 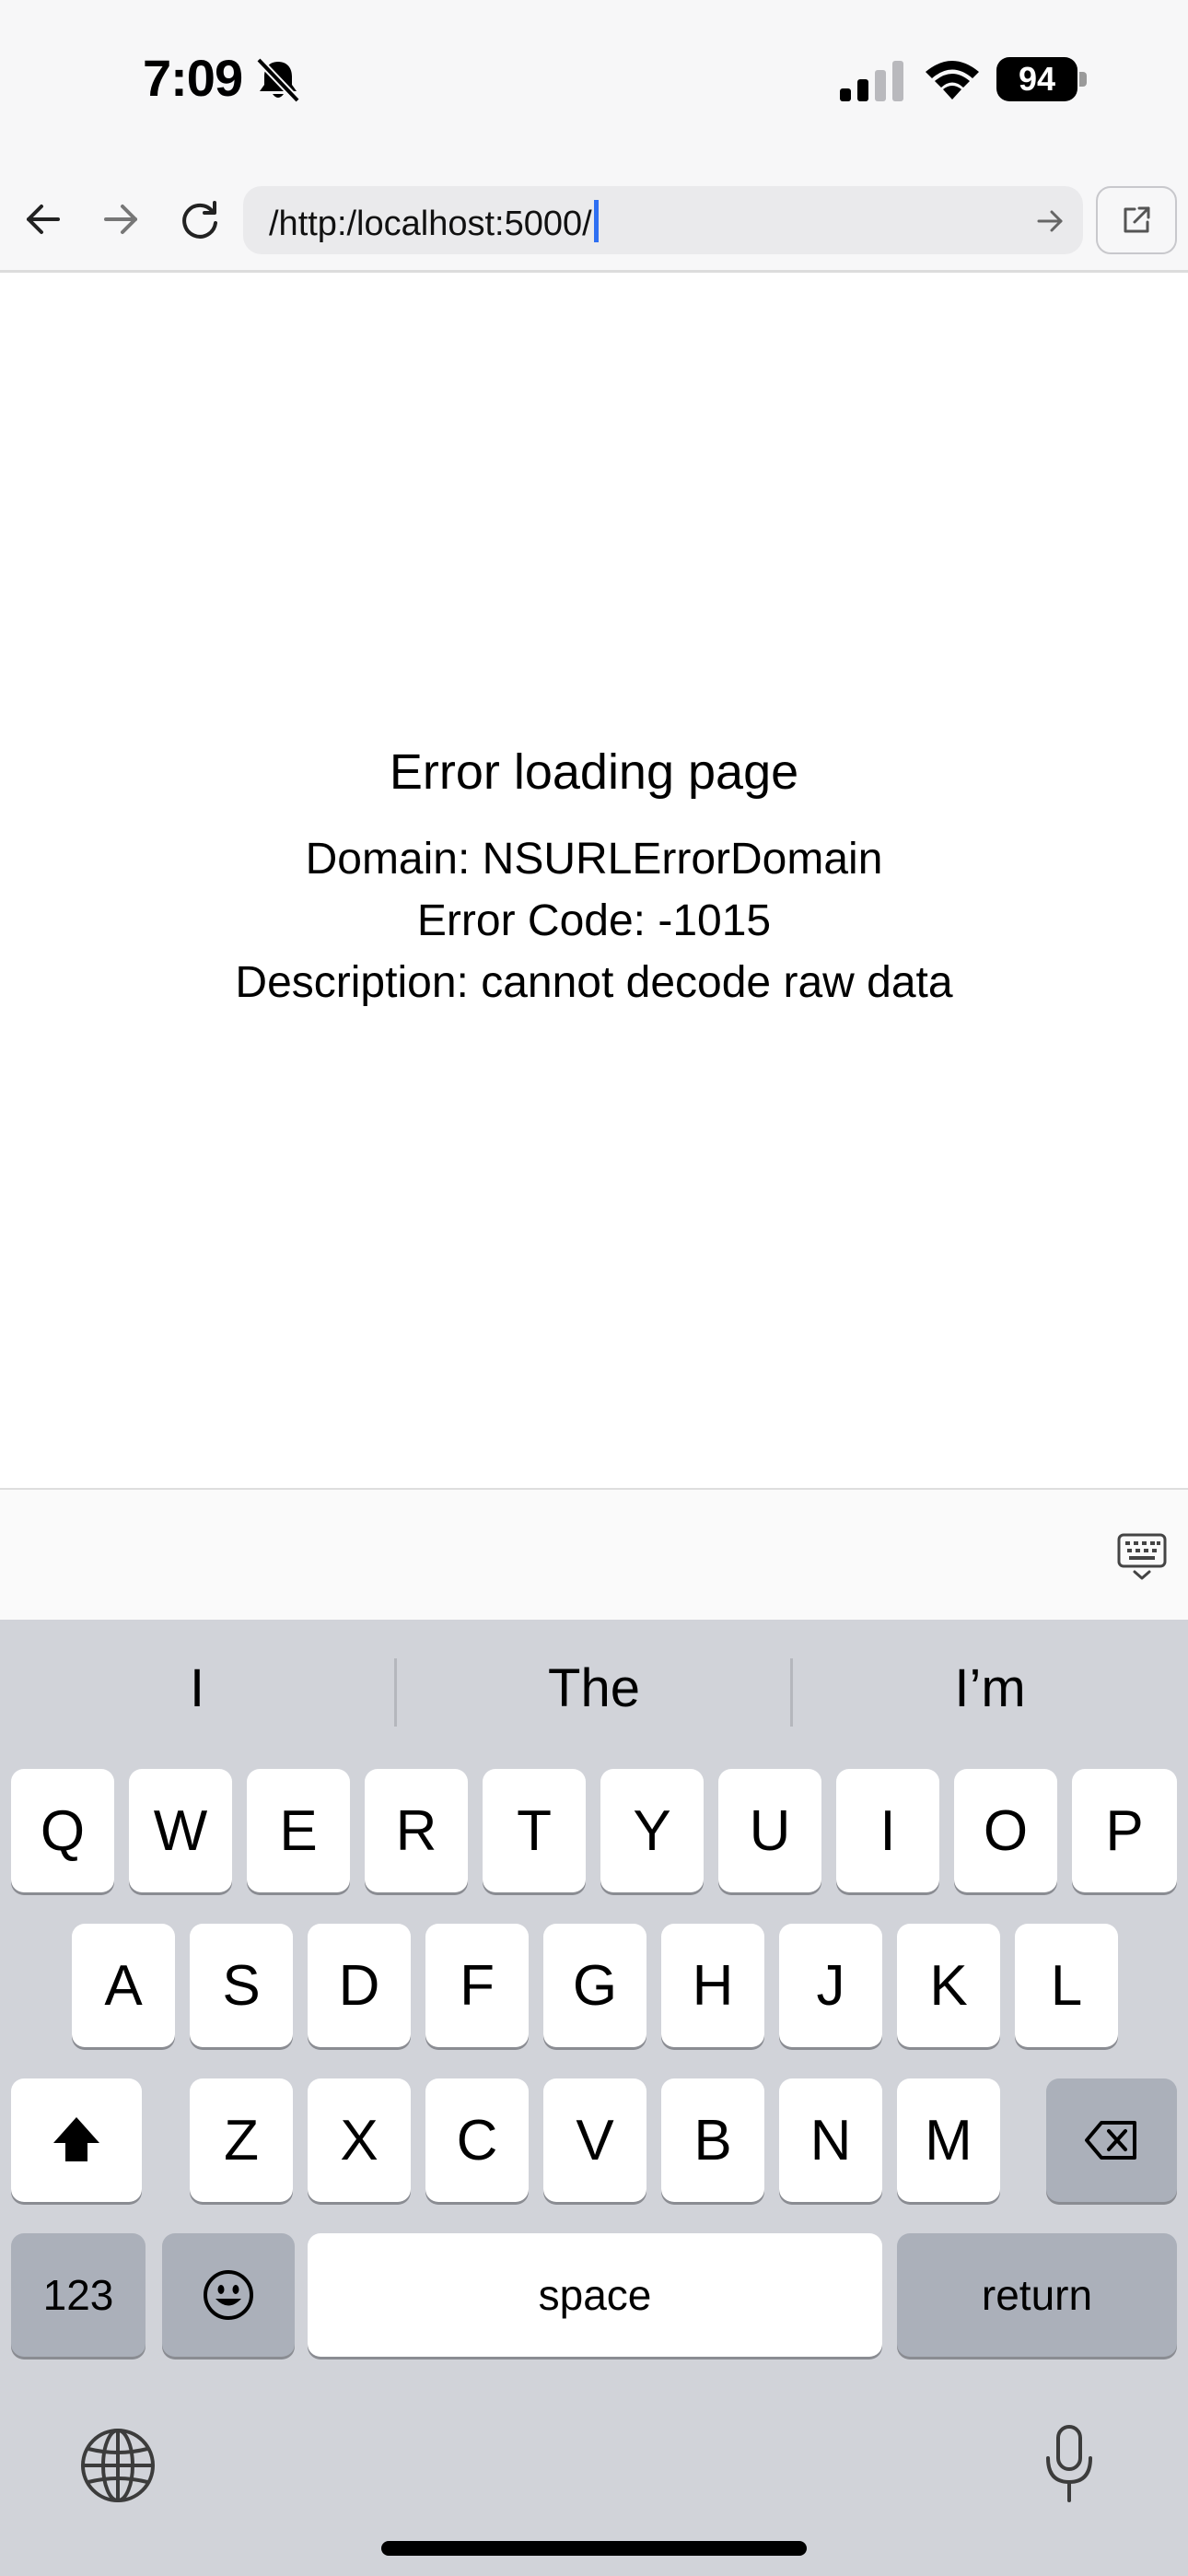 I want to click on key-t: T, so click(x=534, y=1830).